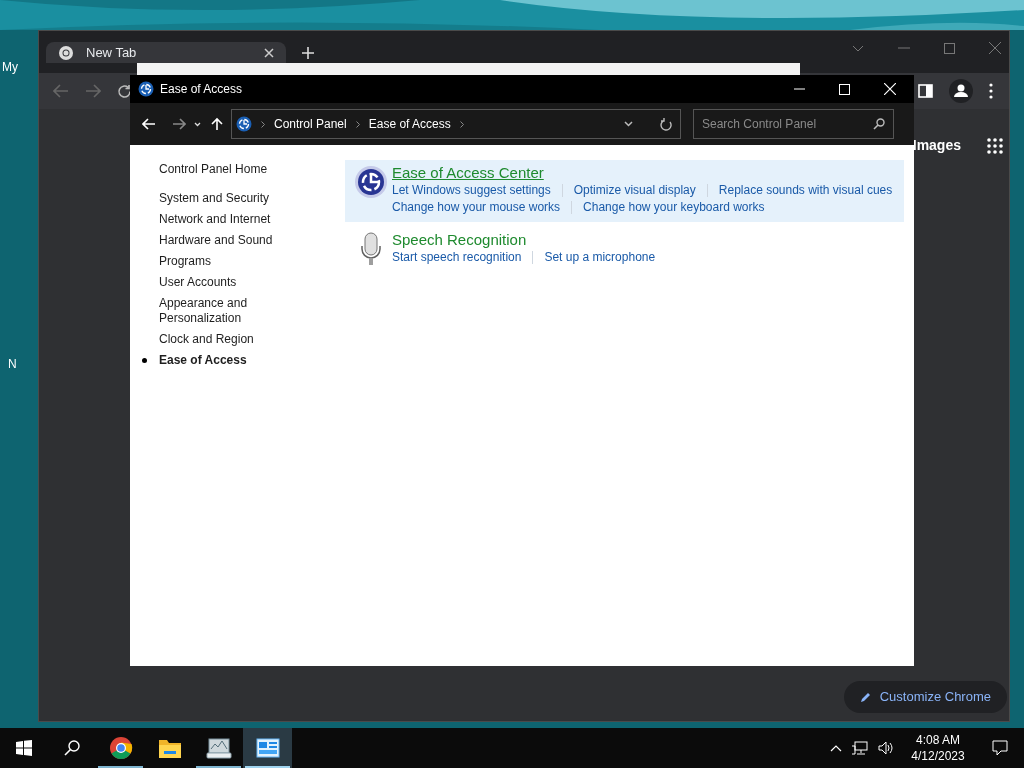  What do you see at coordinates (938, 740) in the screenshot?
I see `clock-time: 4:08 AM` at bounding box center [938, 740].